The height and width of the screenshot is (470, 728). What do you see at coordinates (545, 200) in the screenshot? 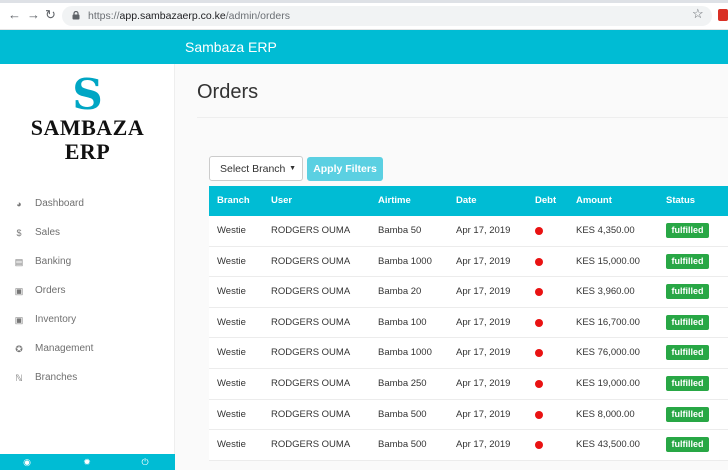
I see `column-header-debt: Debt` at bounding box center [545, 200].